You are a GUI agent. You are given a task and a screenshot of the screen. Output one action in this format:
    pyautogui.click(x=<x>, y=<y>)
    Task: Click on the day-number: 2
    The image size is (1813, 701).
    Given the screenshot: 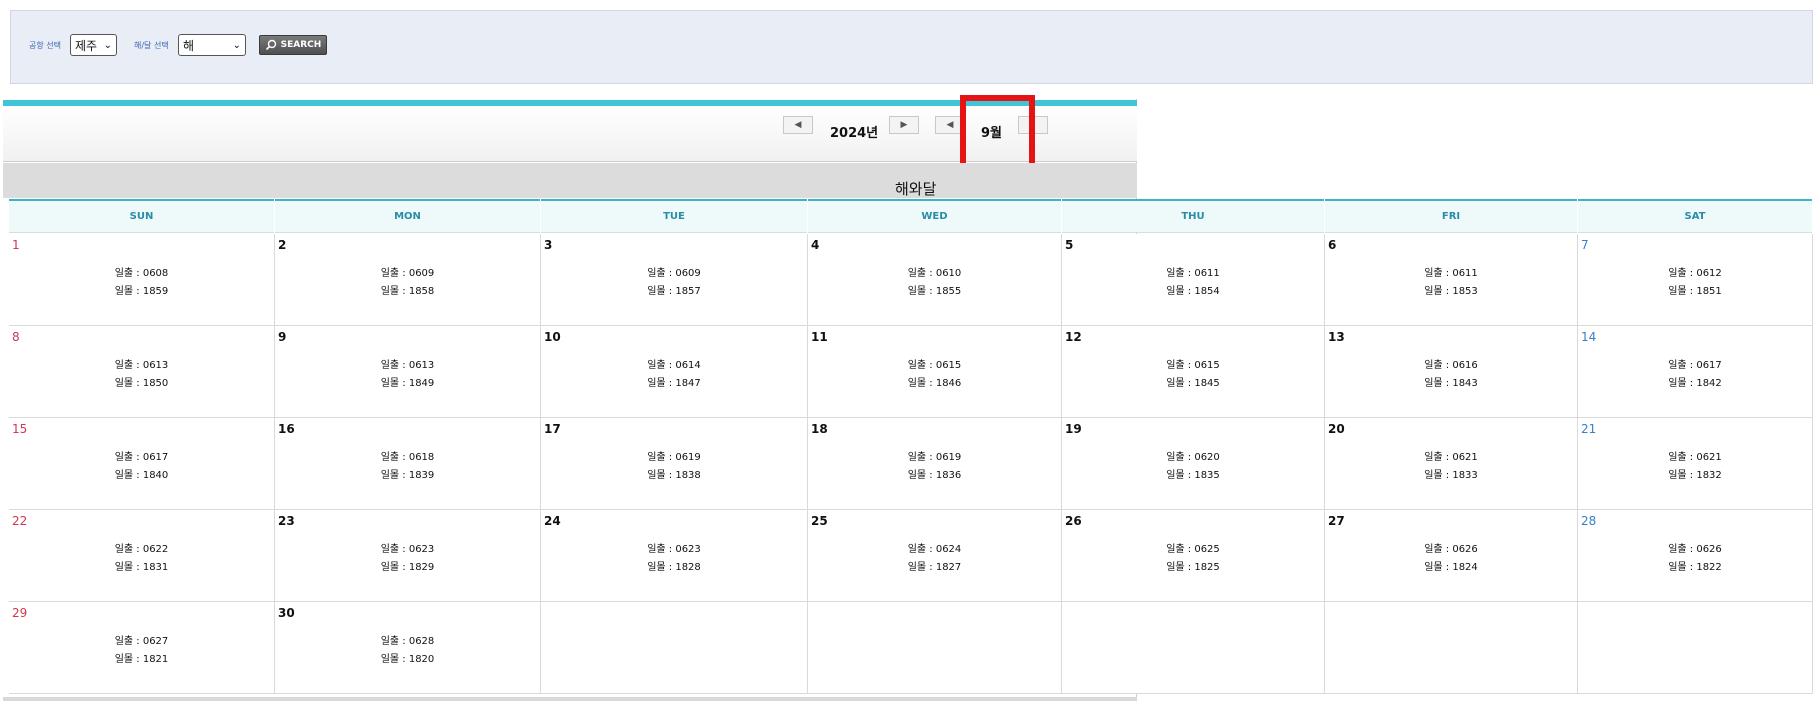 What is the action you would take?
    pyautogui.click(x=282, y=245)
    